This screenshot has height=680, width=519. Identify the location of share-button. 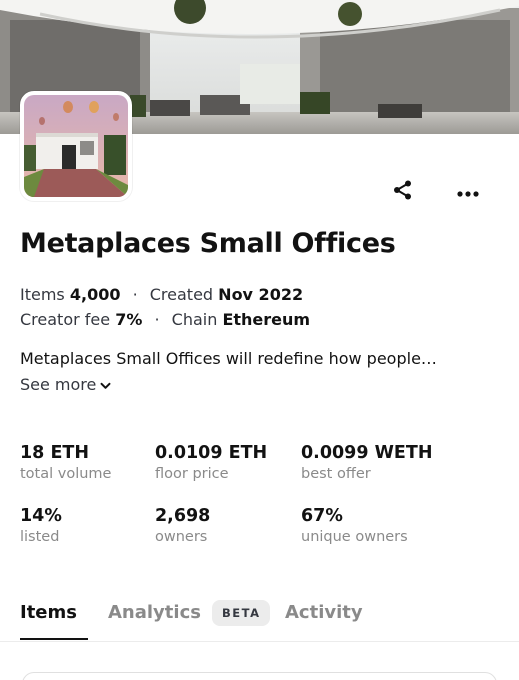
(403, 192).